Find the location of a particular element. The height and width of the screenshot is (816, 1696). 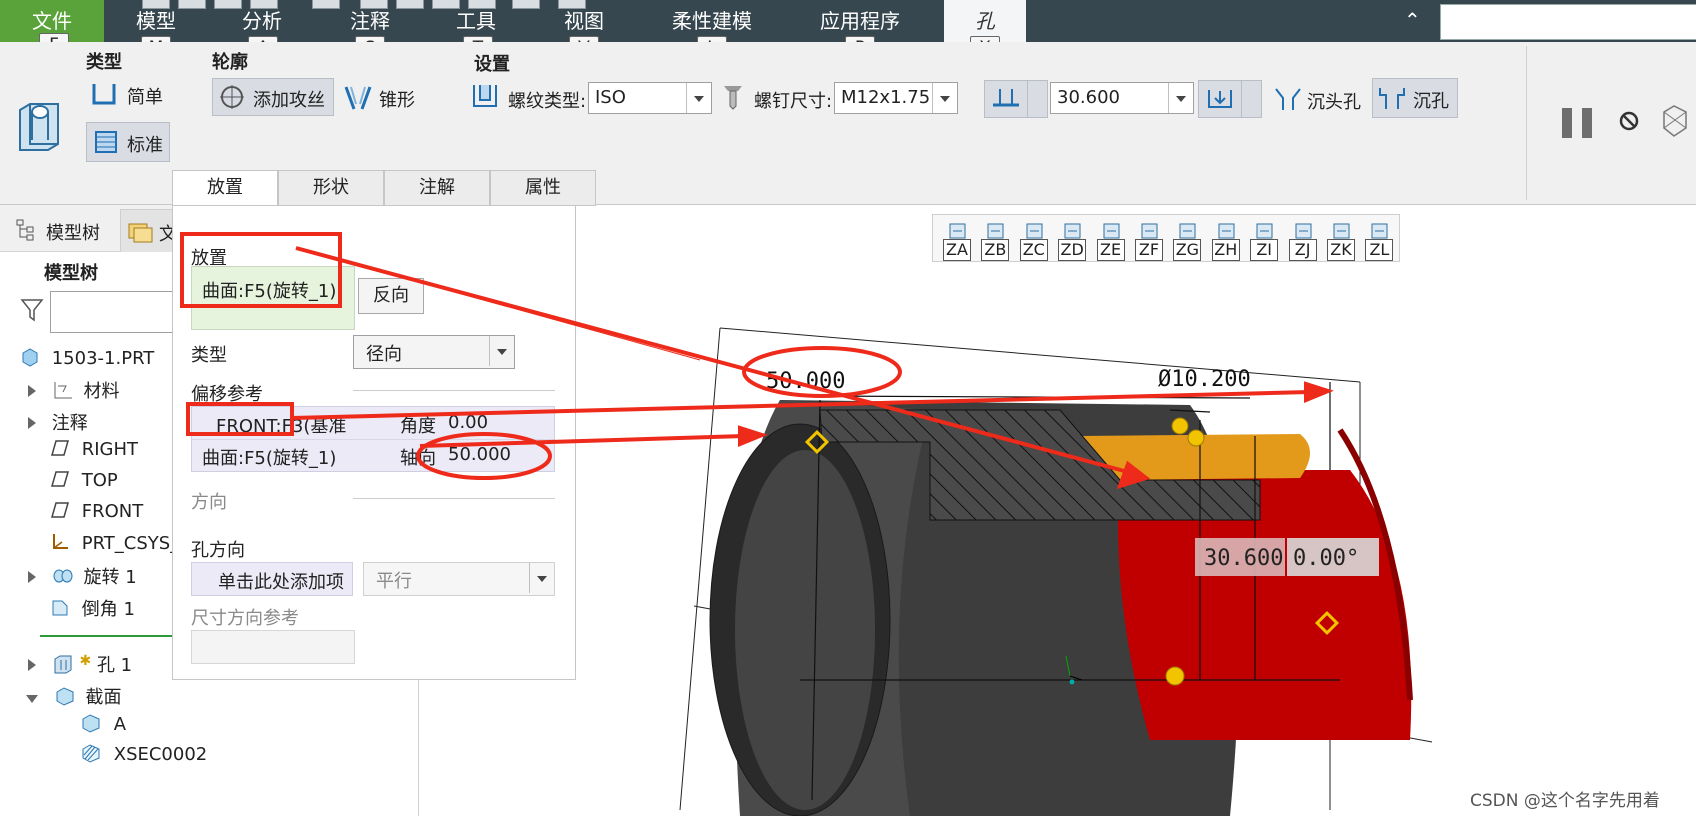

annotation-thin-line is located at coordinates (498, 304).